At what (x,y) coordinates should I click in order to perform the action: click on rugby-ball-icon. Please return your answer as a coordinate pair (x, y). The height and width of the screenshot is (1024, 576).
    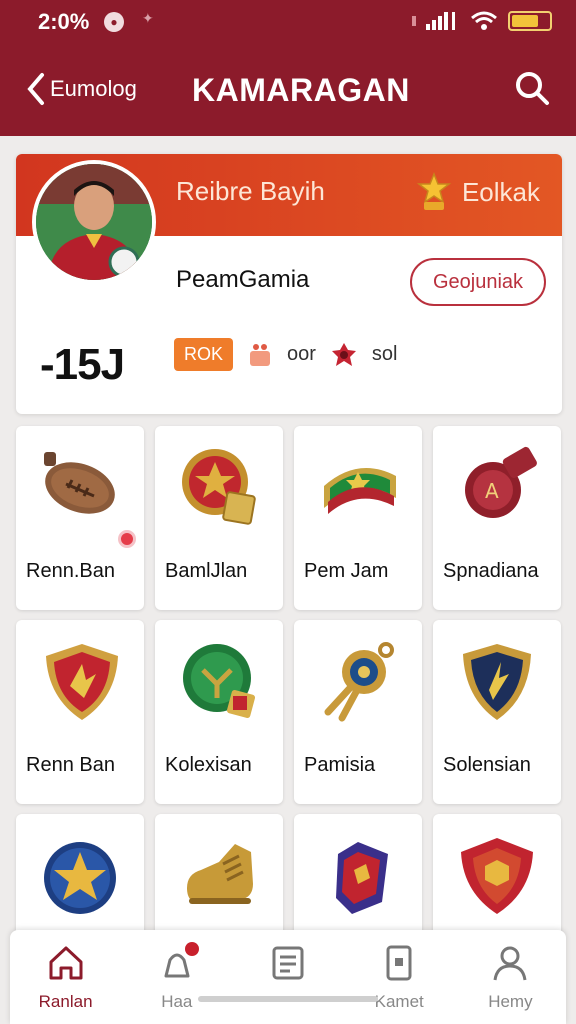
    Looking at the image, I should click on (79, 483).